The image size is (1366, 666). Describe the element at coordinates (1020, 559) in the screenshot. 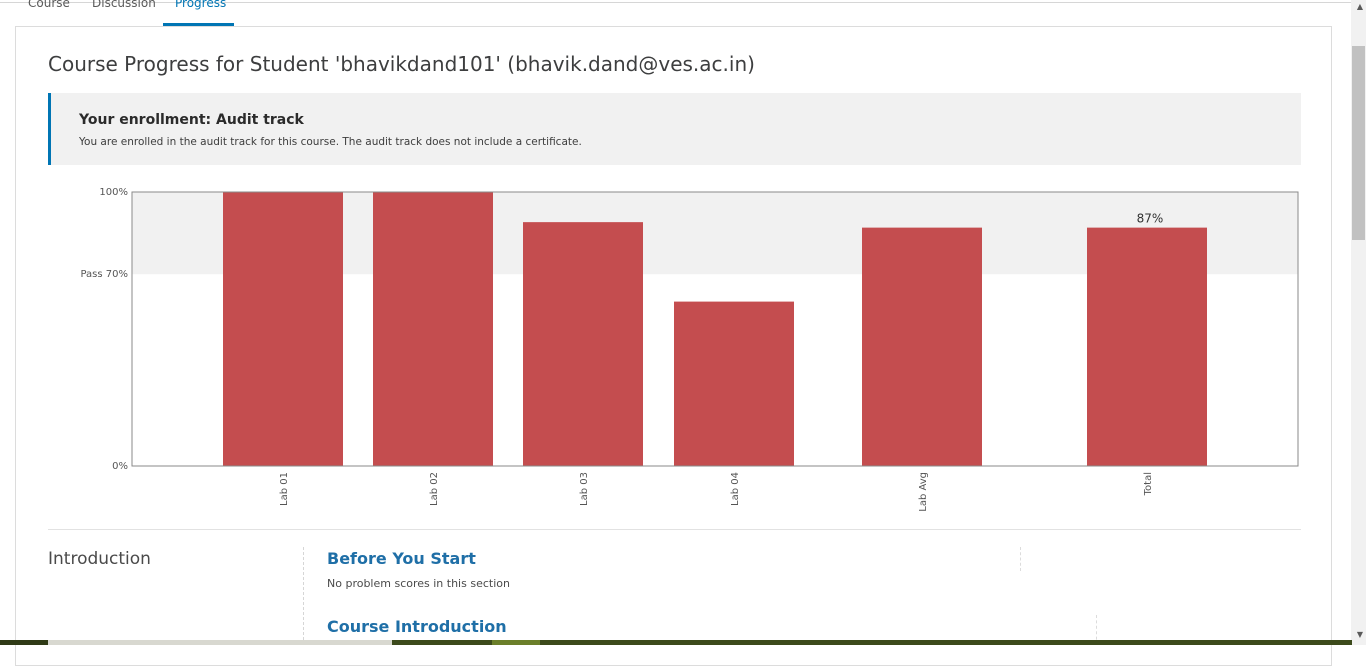

I see `section-score-rule` at that location.